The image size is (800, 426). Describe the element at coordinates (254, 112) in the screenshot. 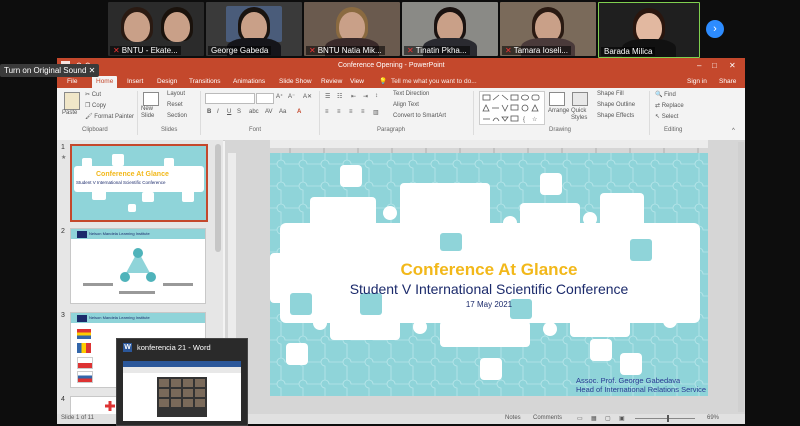

I see `shadow-icon: abc` at that location.